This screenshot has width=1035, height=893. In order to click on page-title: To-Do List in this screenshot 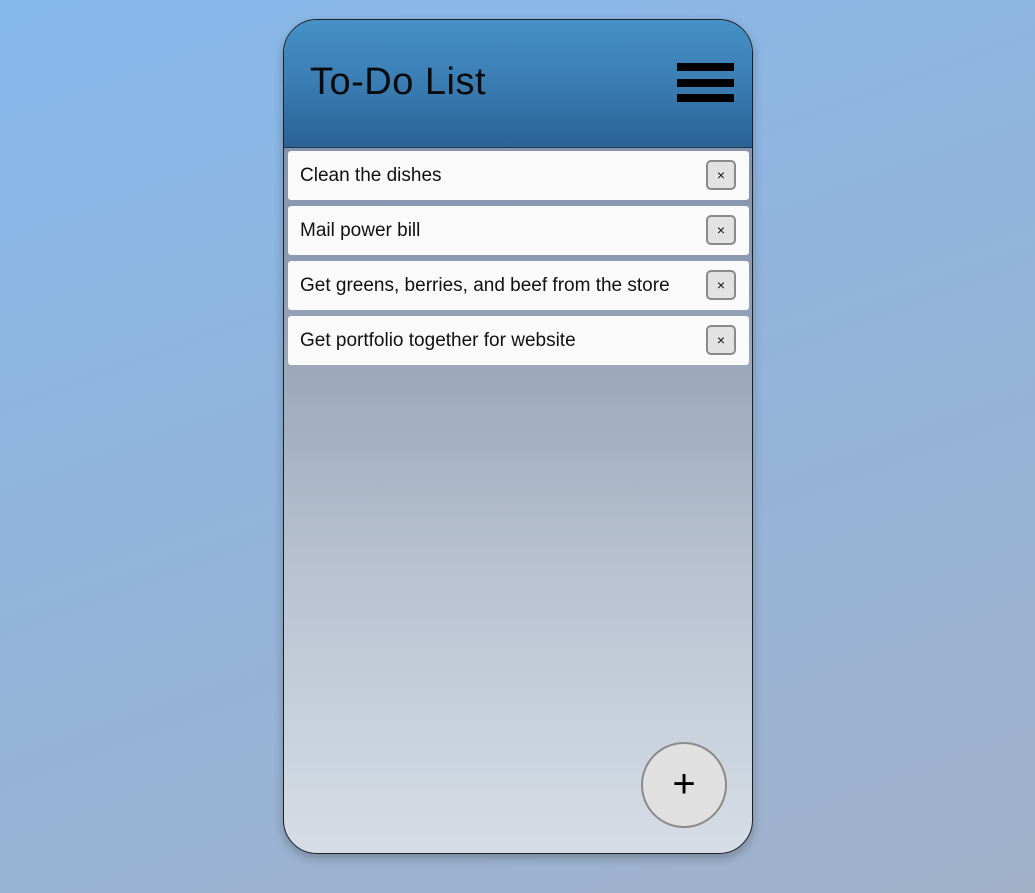, I will do `click(398, 82)`.